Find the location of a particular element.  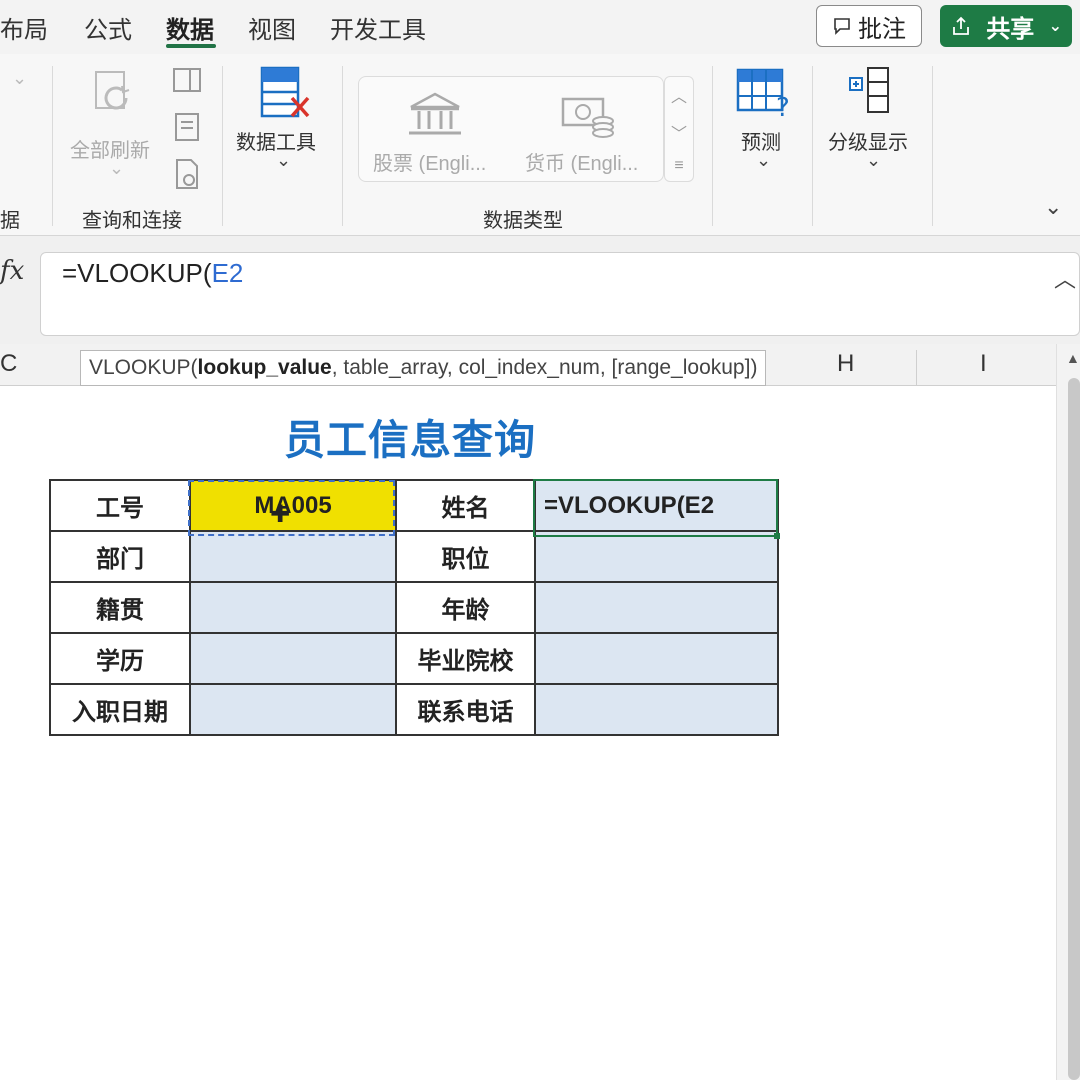

fill-handle is located at coordinates (777, 536).